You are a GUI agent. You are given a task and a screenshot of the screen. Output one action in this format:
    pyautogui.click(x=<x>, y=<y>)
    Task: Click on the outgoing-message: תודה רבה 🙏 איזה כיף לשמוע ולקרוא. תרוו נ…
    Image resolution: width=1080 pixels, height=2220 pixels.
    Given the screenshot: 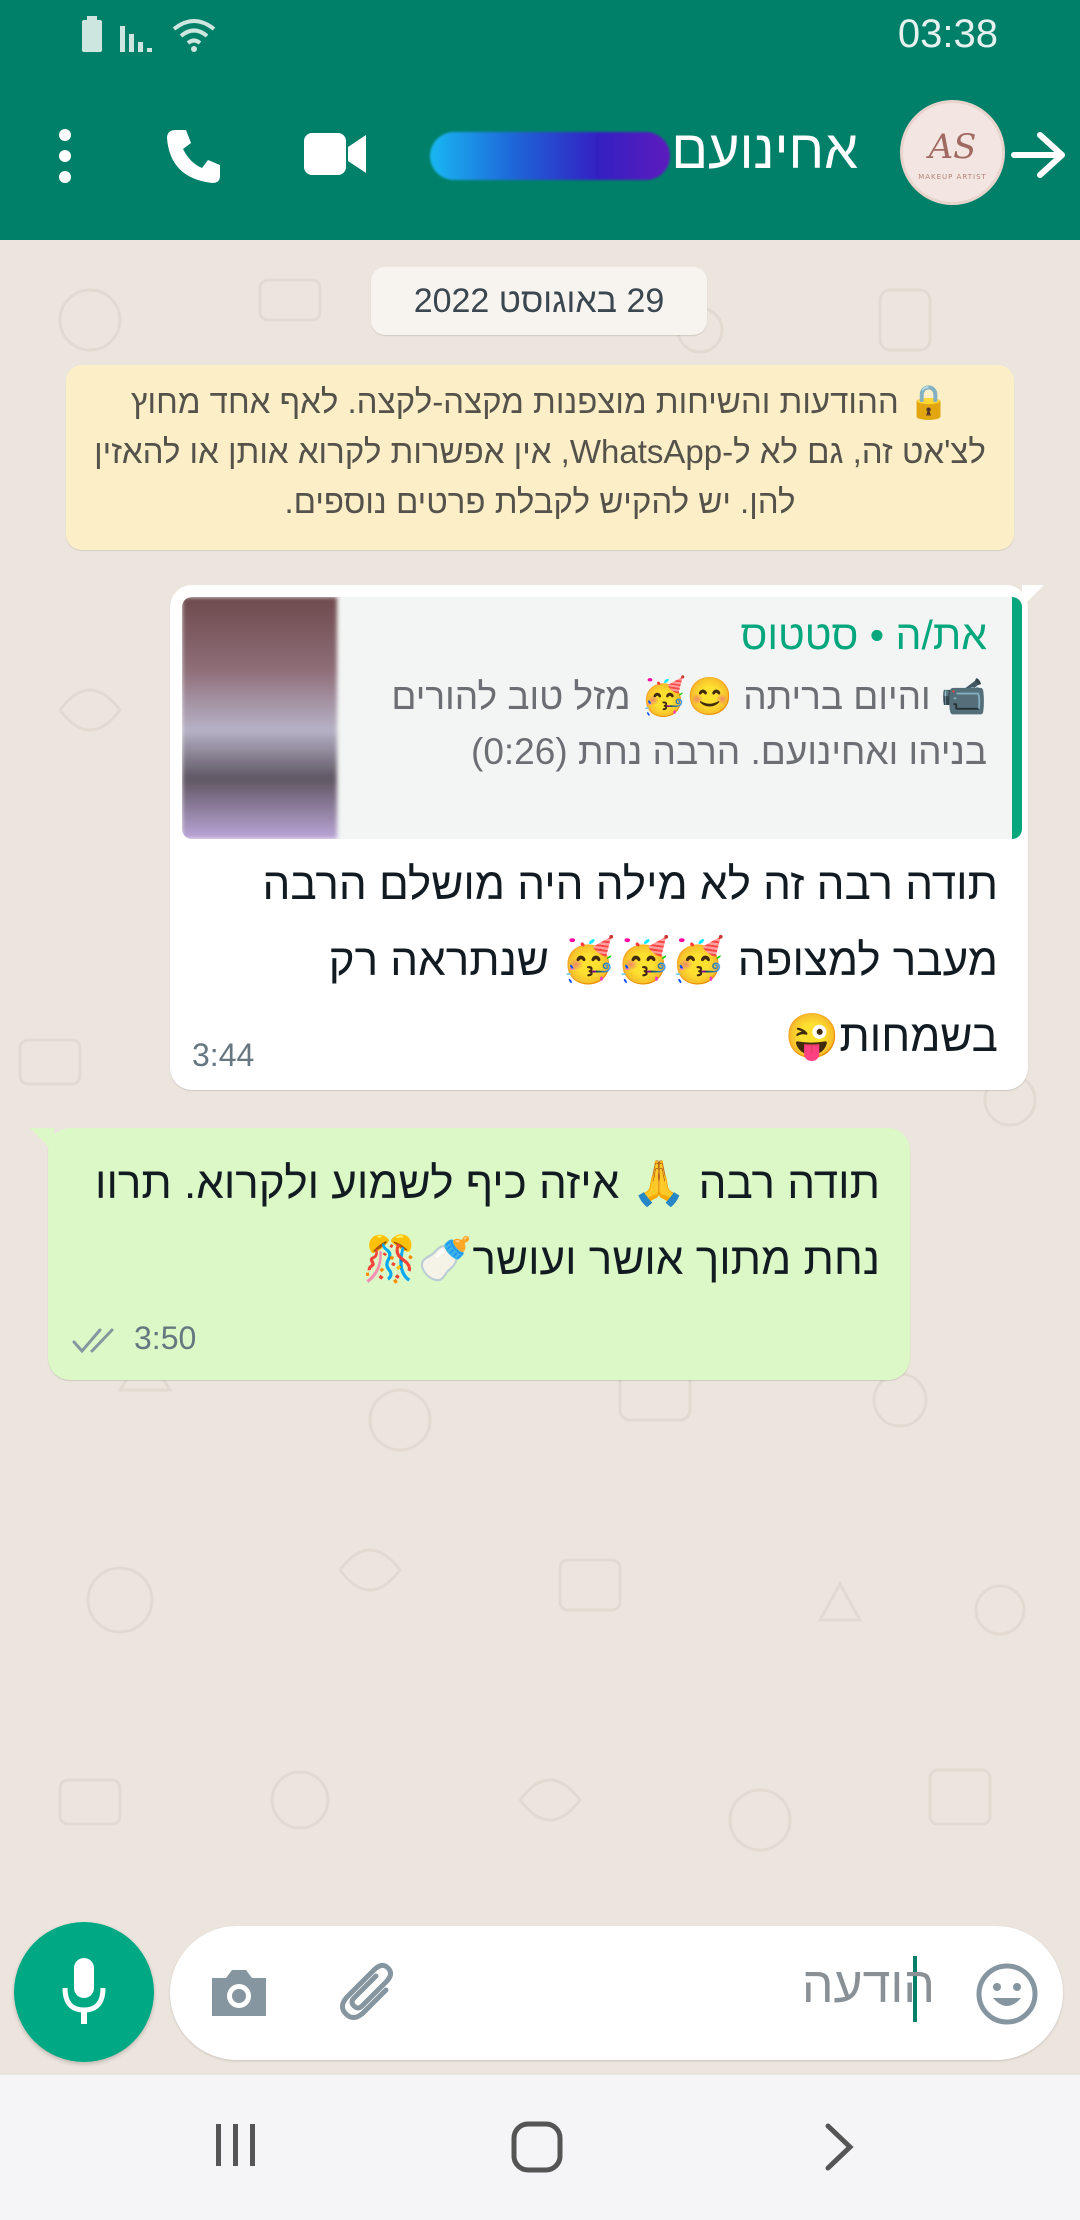 What is the action you would take?
    pyautogui.click(x=470, y=1254)
    